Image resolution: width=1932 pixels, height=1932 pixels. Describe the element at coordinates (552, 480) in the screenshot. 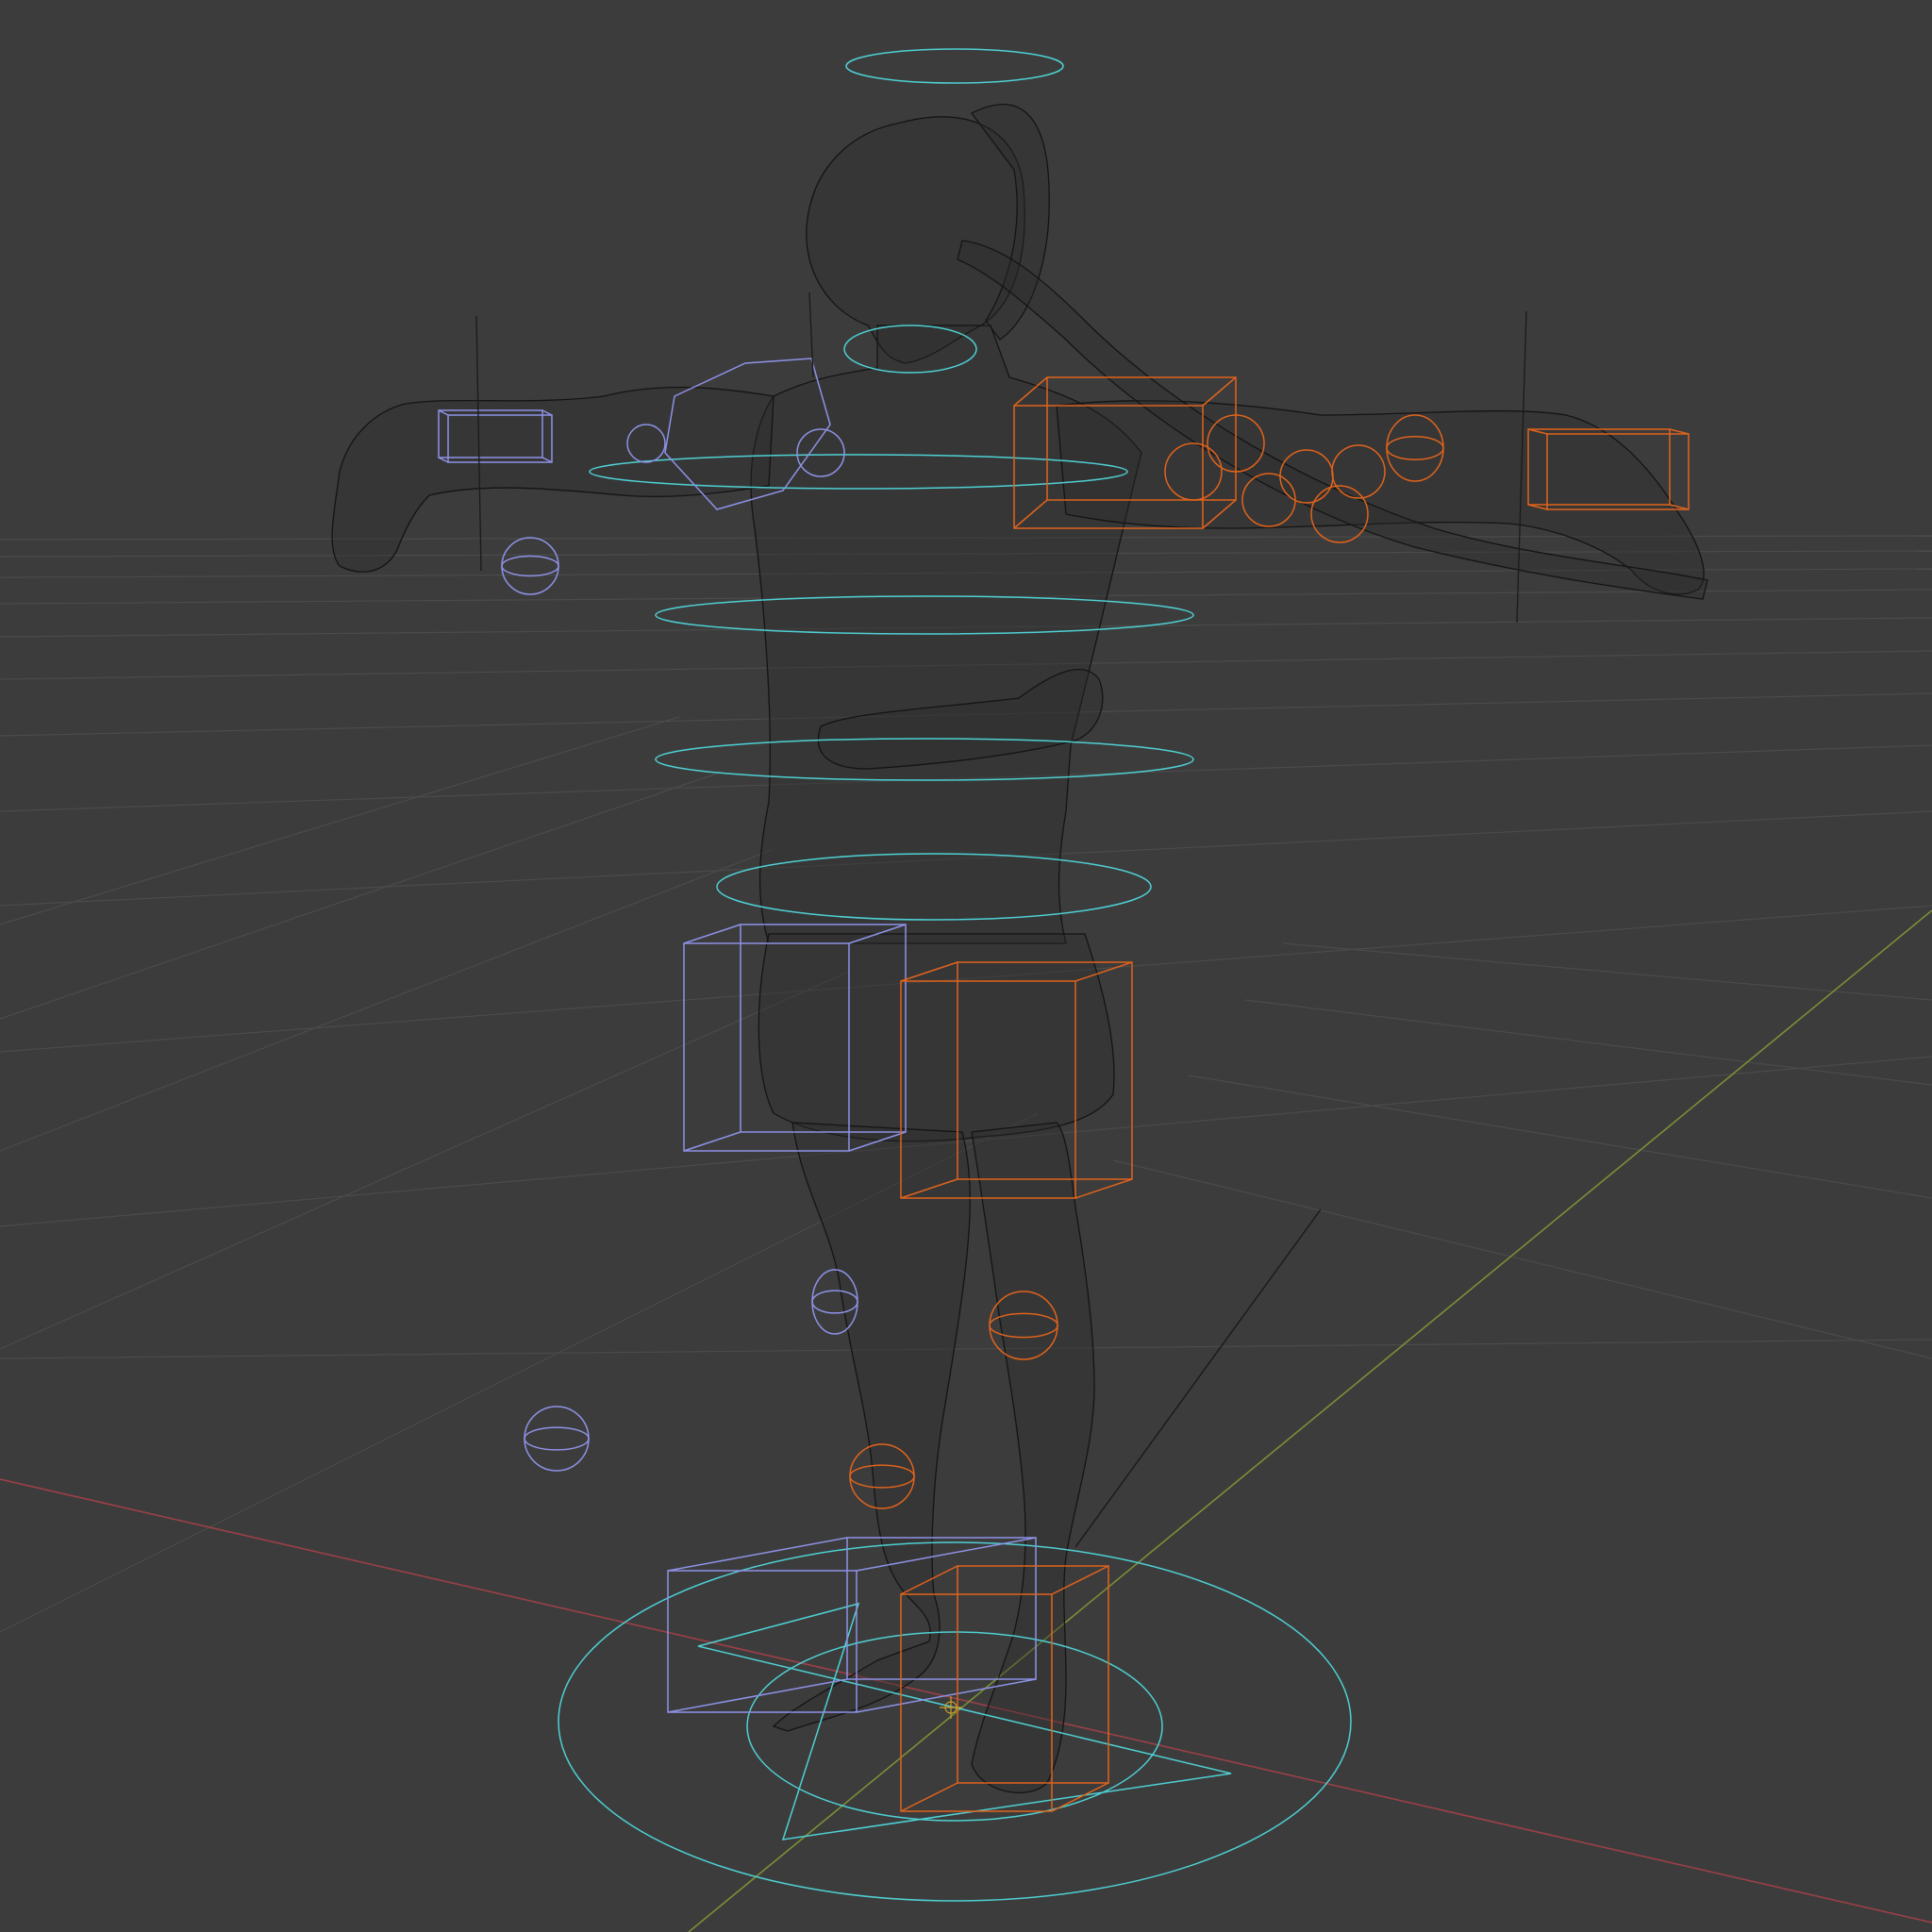

I see `left-arm-mesh` at that location.